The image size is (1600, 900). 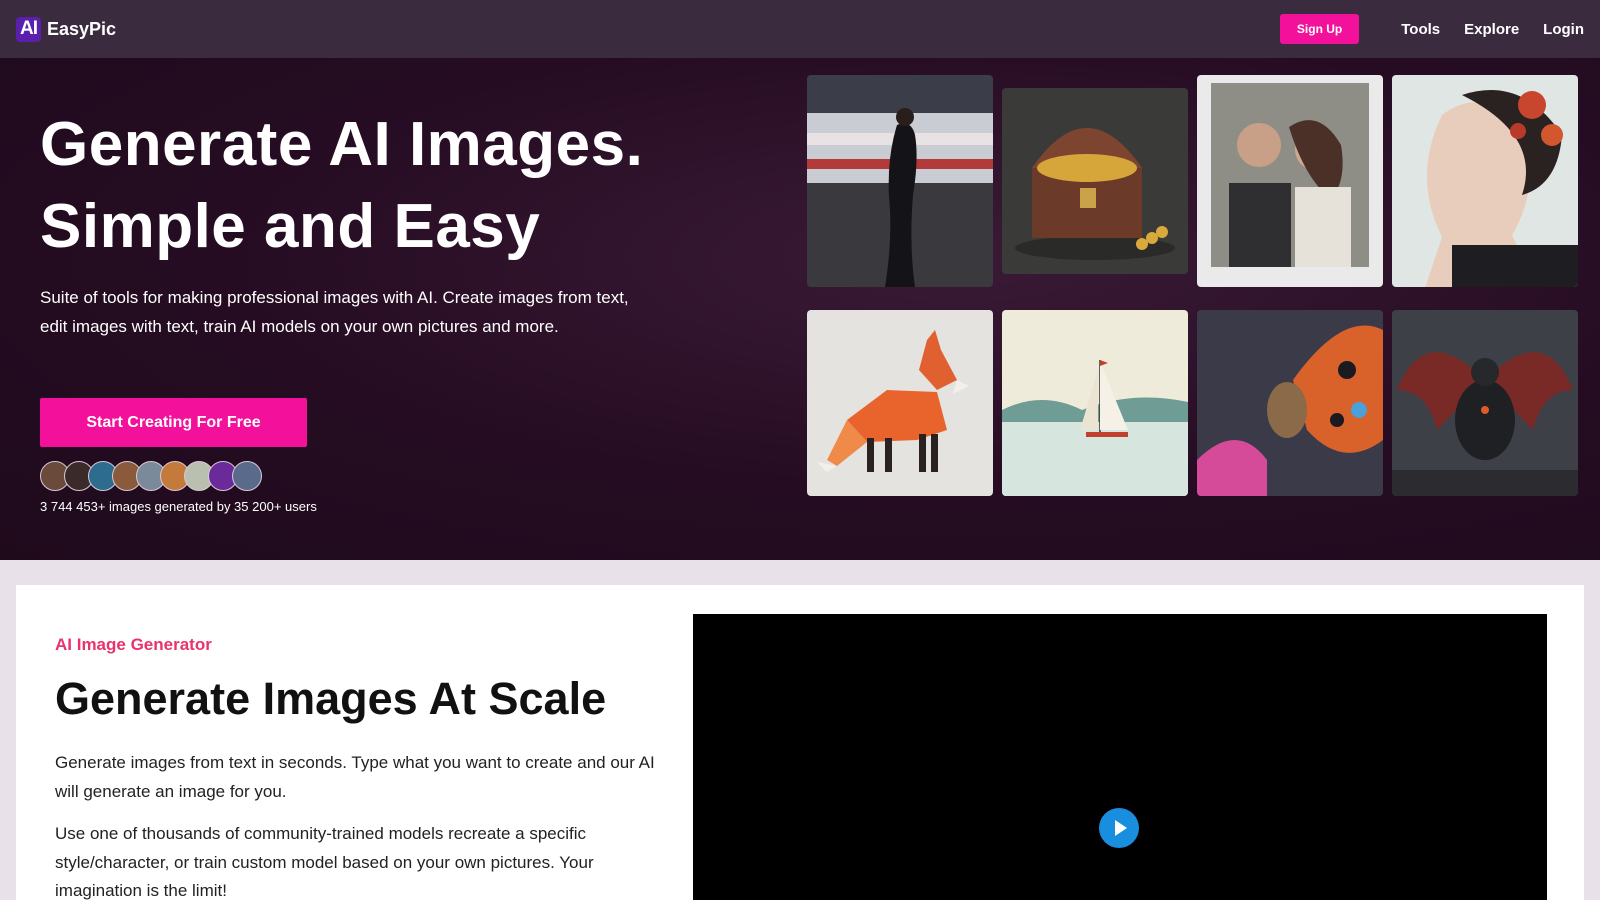 What do you see at coordinates (1319, 29) in the screenshot?
I see `signup-button: Sign Up` at bounding box center [1319, 29].